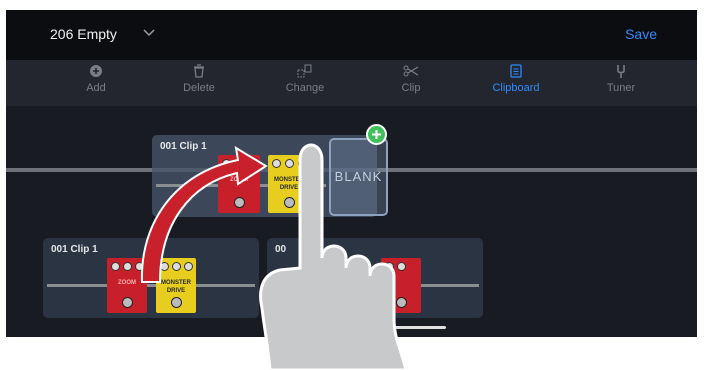 The height and width of the screenshot is (370, 704). Describe the element at coordinates (333, 256) in the screenshot. I see `hand-pointer-icon` at that location.